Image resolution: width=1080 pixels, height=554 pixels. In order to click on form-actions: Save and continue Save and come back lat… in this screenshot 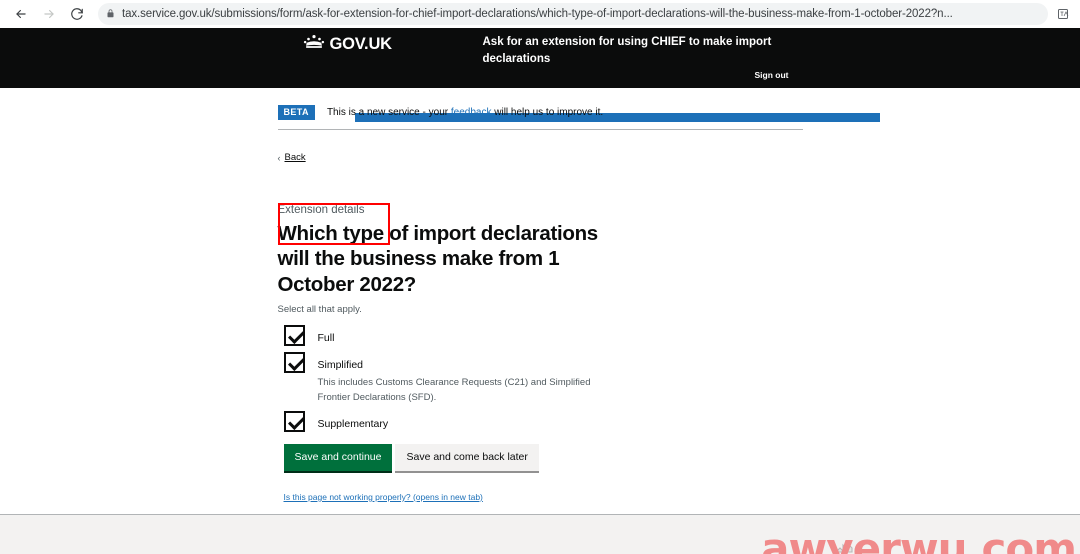, I will do `click(543, 458)`.